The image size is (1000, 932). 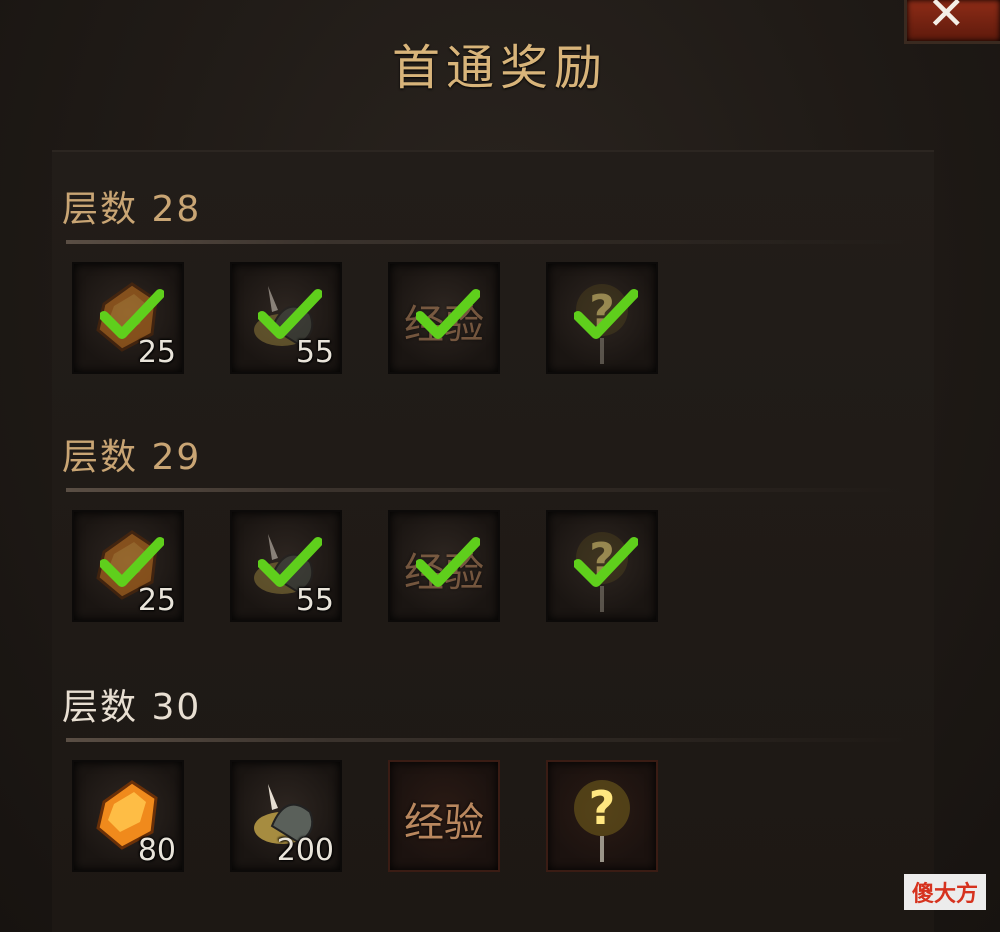 What do you see at coordinates (305, 850) in the screenshot?
I see `reward-quantity: 200` at bounding box center [305, 850].